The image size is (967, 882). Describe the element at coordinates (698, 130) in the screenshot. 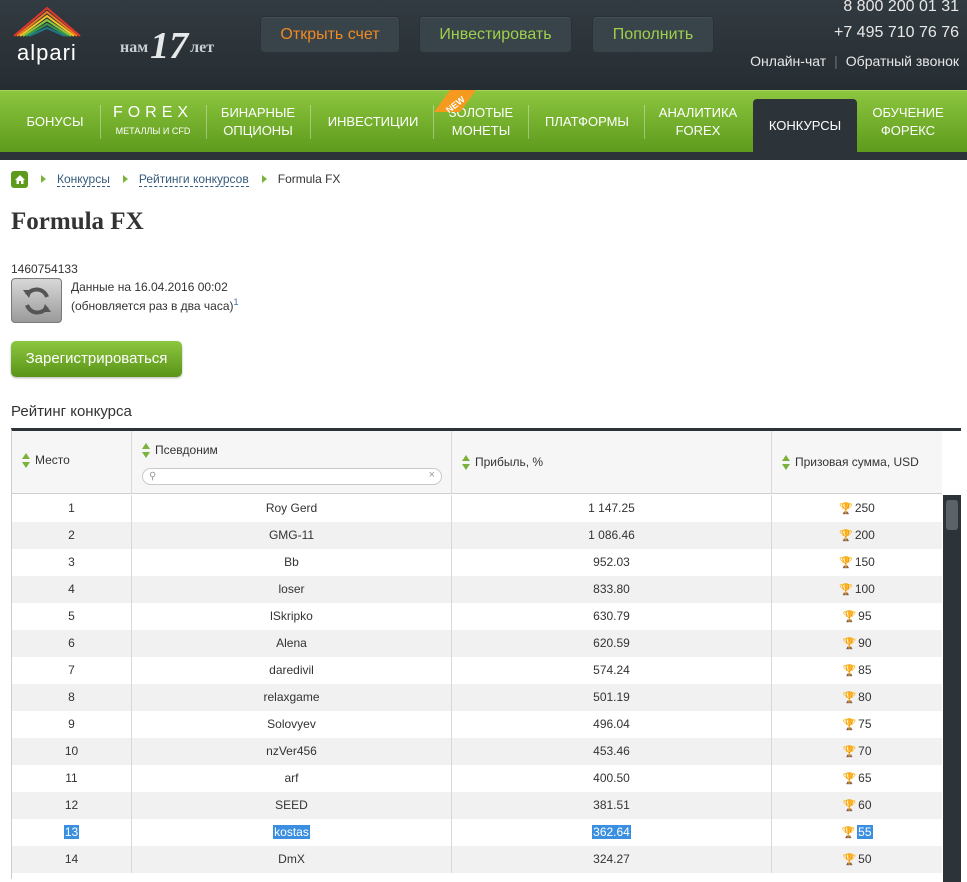

I see `nav-analytics-label-2: FOREX` at that location.